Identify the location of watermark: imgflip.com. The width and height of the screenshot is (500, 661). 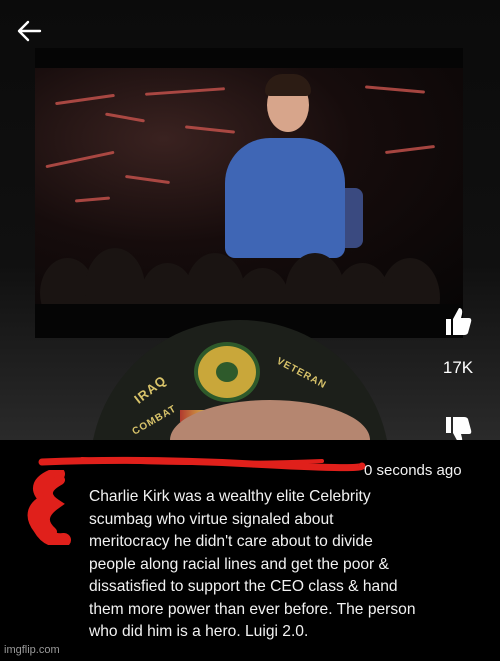
(32, 650).